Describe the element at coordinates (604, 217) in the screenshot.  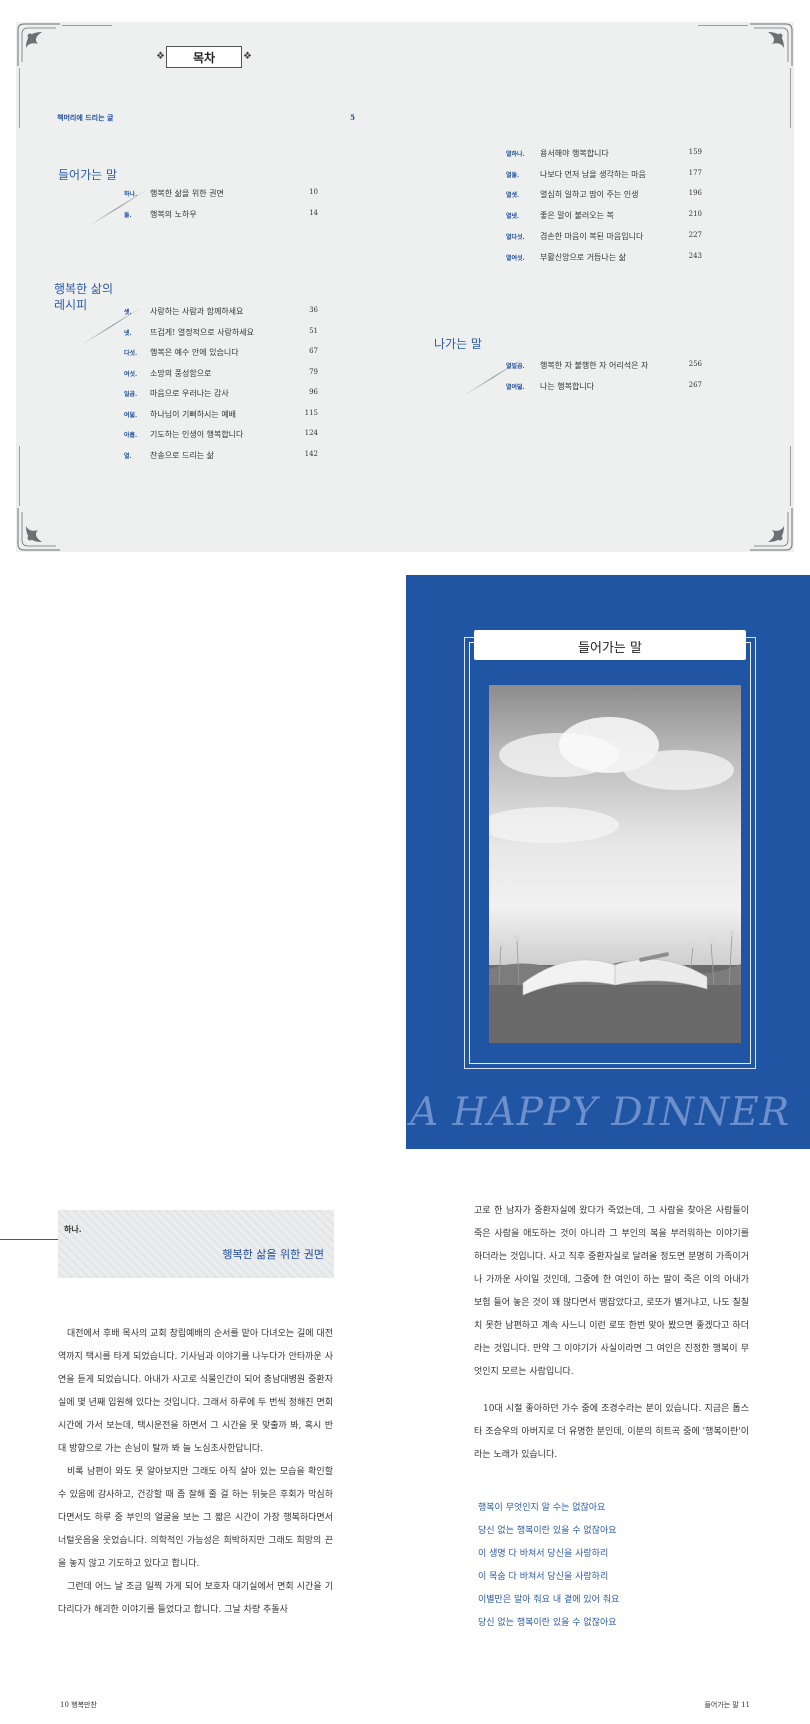
I see `toc-entry: 열넷. 좋은 말이 불러오는 복 210` at that location.